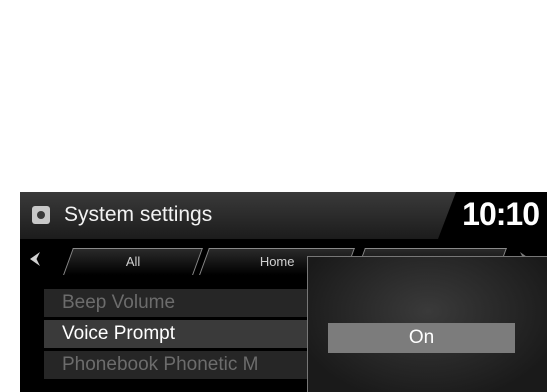 The image size is (557, 392). I want to click on gear-icon, so click(41, 215).